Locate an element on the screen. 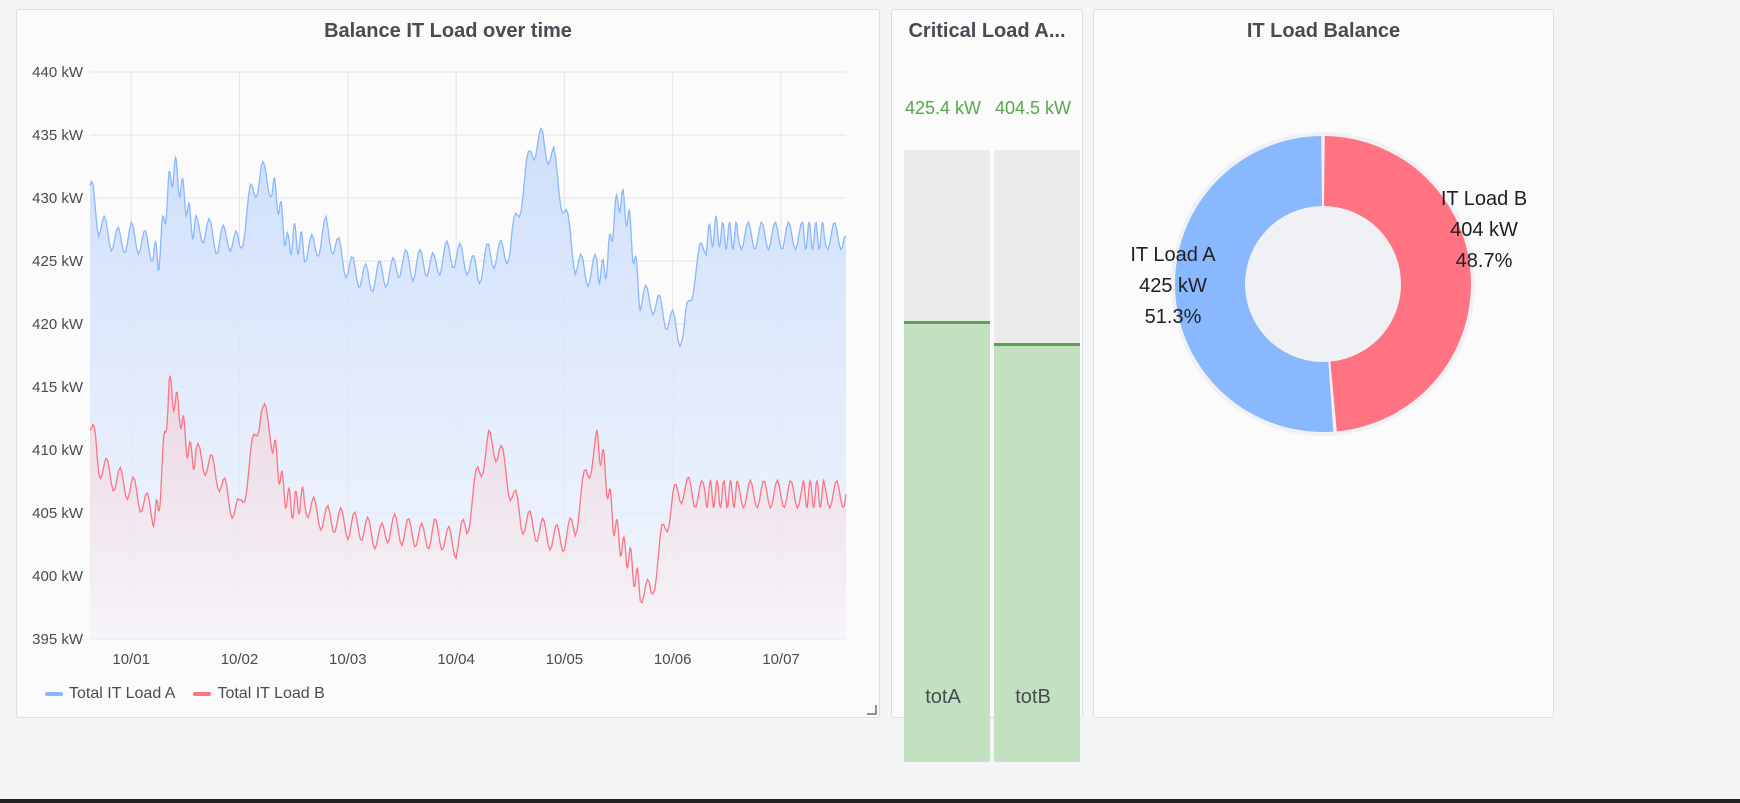 The width and height of the screenshot is (1740, 803). y-tick-label: 420 kW is located at coordinates (58, 324).